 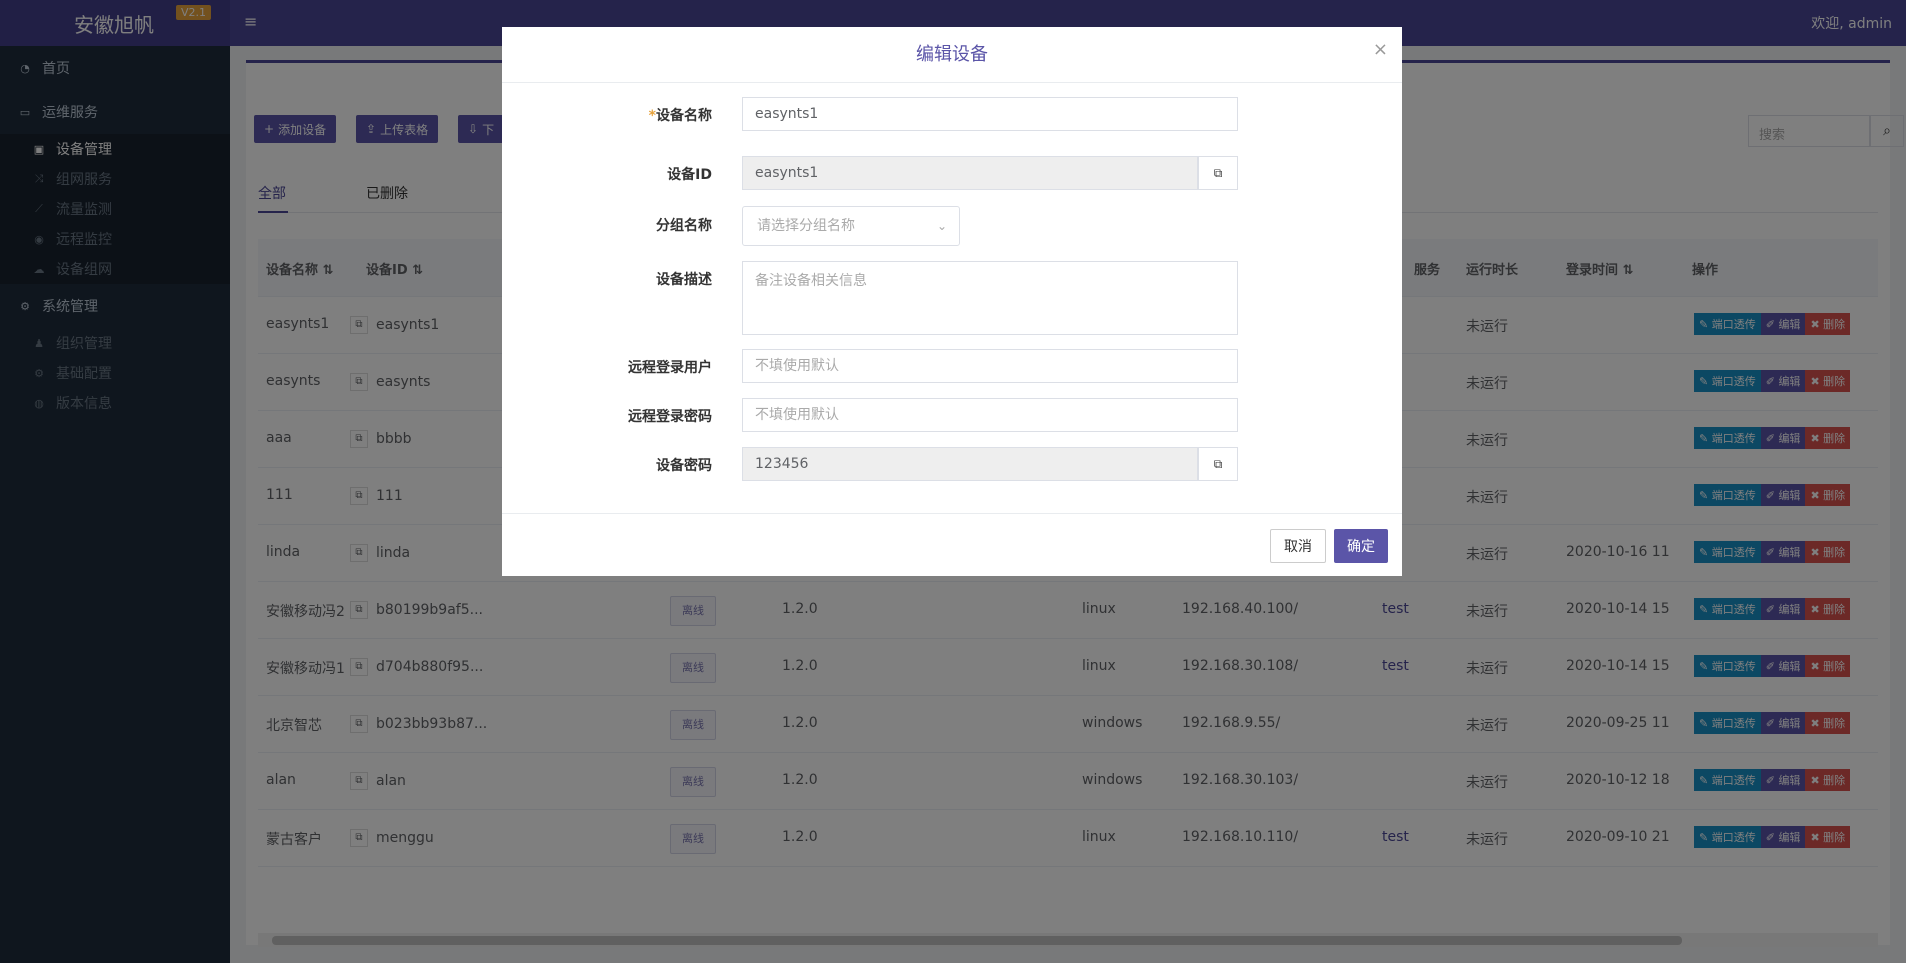 I want to click on copy-pwd-button: ⧉, so click(x=1218, y=464).